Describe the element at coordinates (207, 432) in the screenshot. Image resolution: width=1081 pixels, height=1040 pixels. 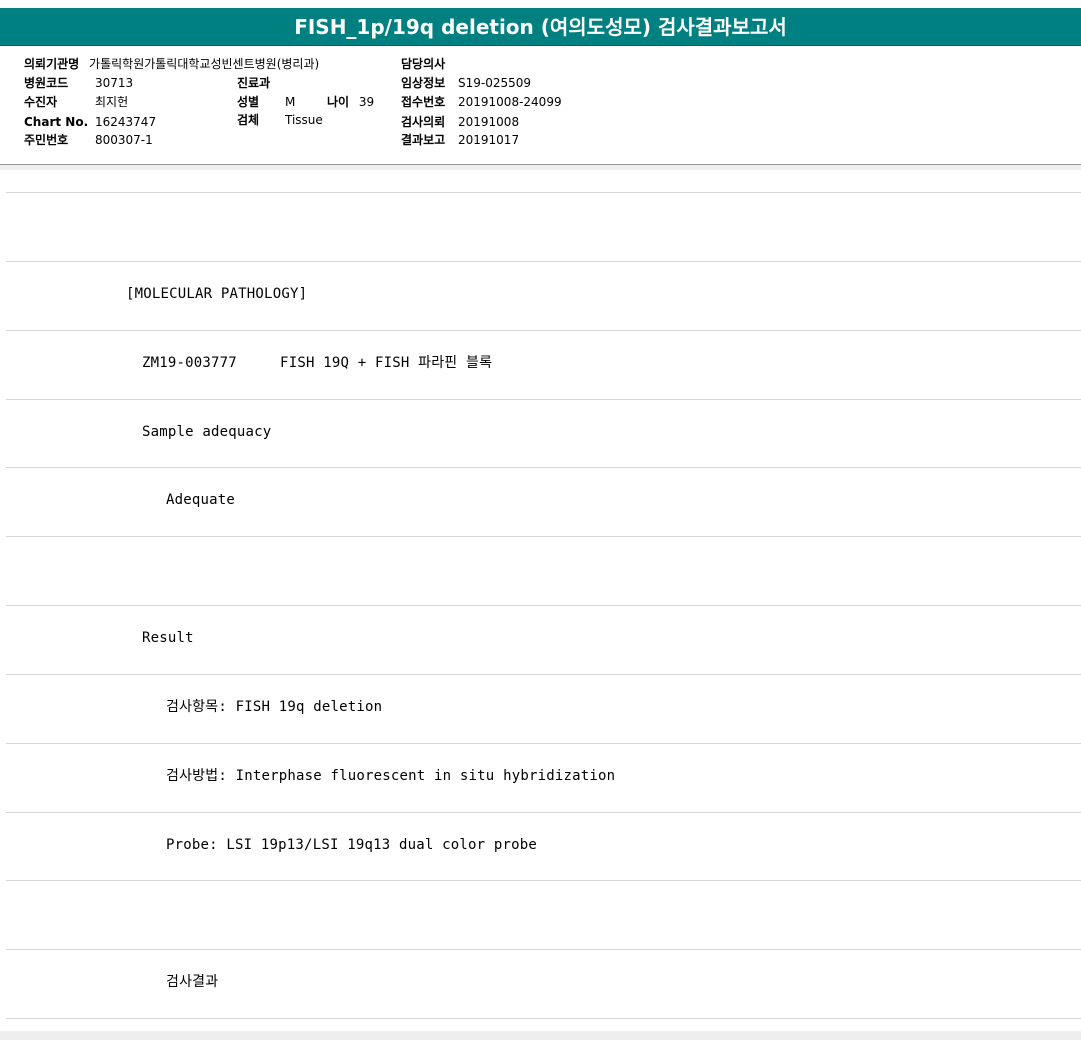
I see `sample-adequacy-heading: Sample adequacy` at that location.